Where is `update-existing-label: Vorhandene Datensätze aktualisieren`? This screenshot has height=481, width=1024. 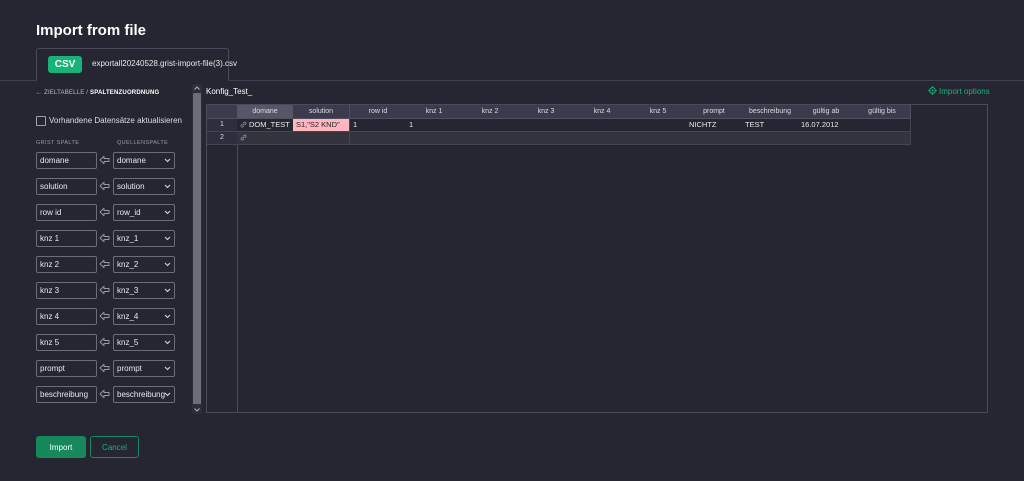
update-existing-label: Vorhandene Datensätze aktualisieren is located at coordinates (115, 120).